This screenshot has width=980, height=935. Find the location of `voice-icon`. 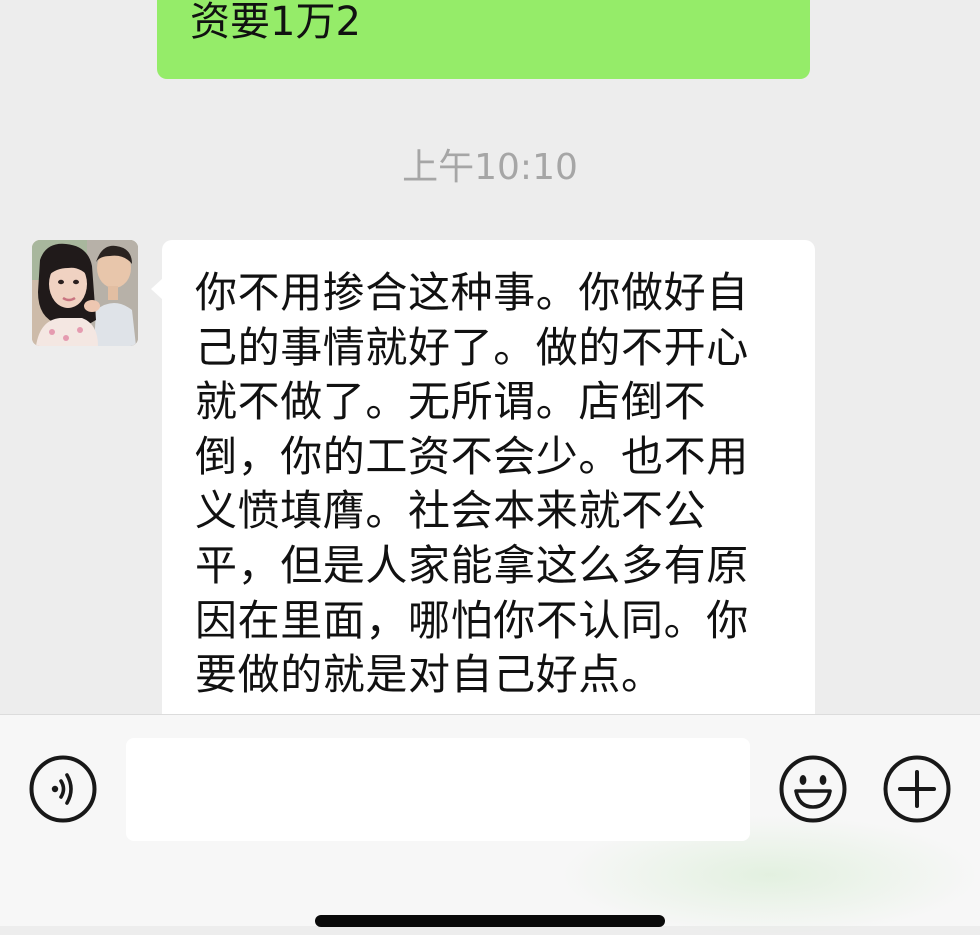

voice-icon is located at coordinates (63, 789).